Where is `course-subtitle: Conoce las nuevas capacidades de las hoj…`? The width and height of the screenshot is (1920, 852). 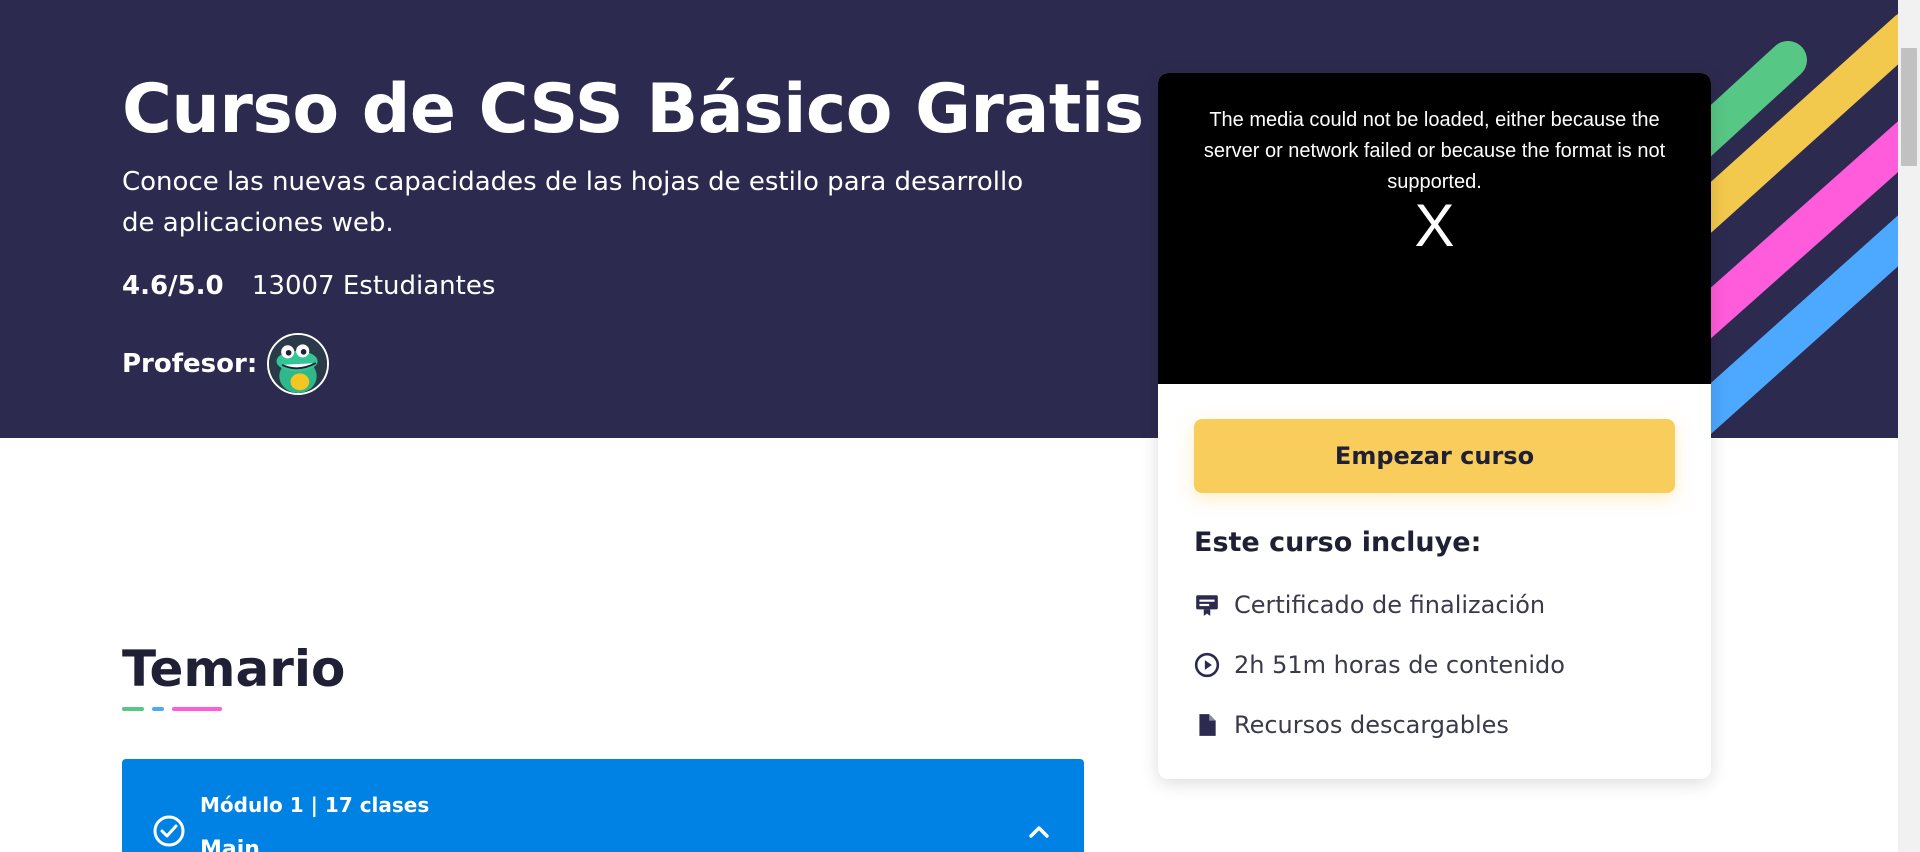
course-subtitle: Conoce las nuevas capacidades de las hoj… is located at coordinates (573, 202).